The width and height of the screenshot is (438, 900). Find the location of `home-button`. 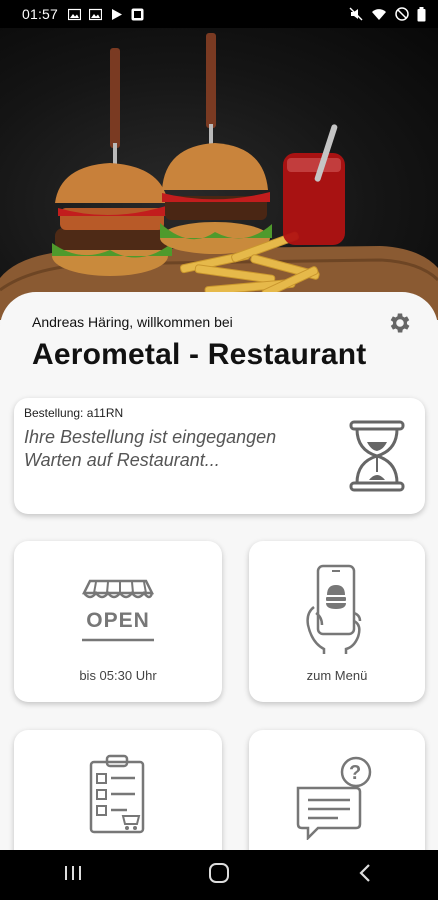

home-button is located at coordinates (219, 875).